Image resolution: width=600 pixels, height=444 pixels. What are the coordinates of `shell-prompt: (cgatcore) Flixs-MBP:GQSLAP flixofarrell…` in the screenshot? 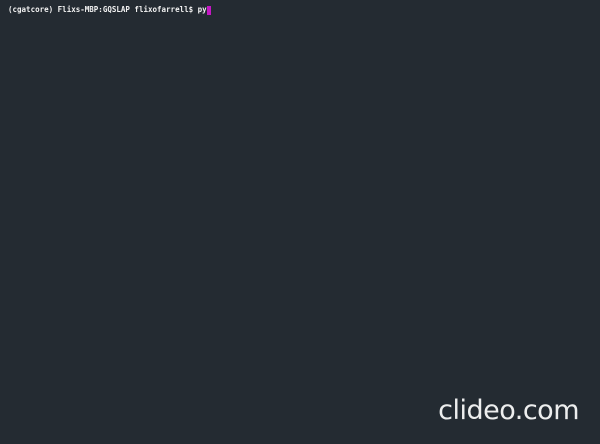 It's located at (103, 9).